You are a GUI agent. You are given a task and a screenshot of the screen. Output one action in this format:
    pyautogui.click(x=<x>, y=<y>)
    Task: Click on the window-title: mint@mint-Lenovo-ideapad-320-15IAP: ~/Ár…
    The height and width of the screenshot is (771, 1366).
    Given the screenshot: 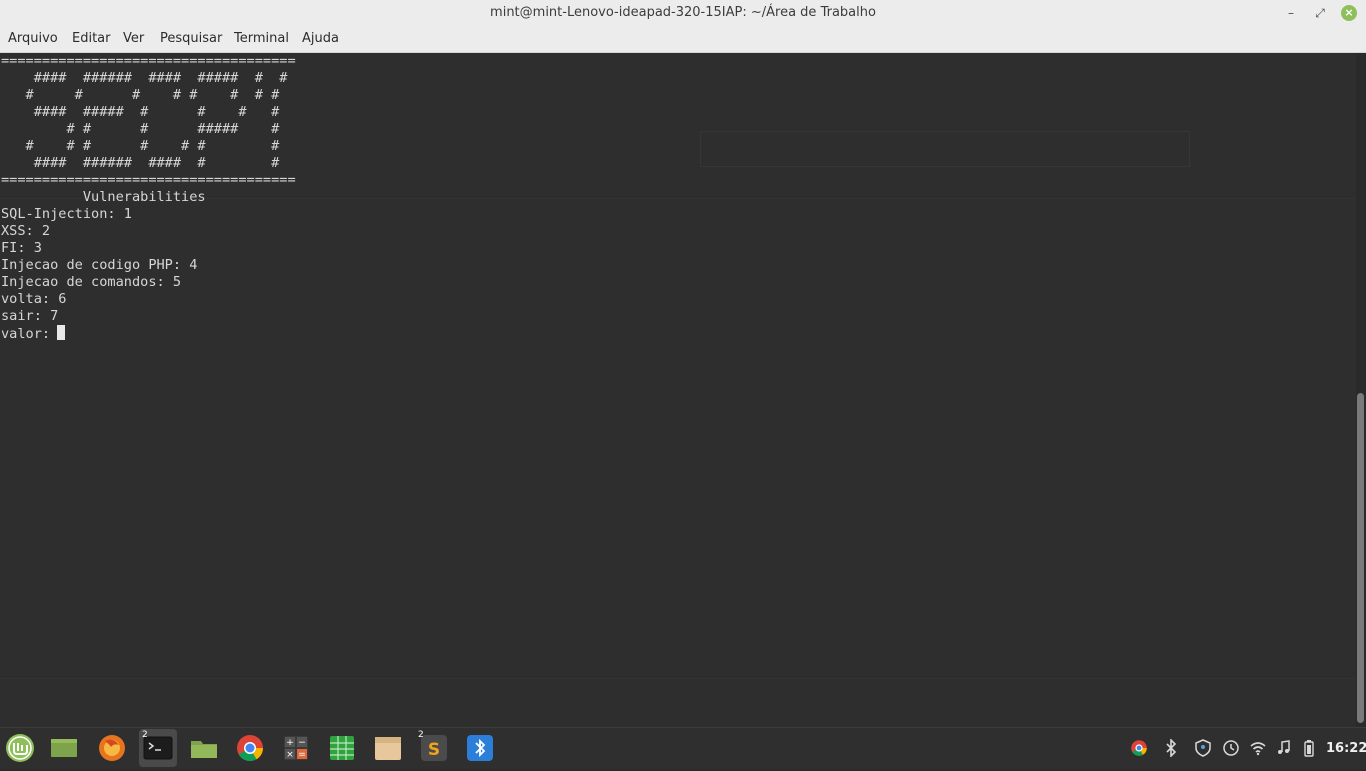 What is the action you would take?
    pyautogui.click(x=683, y=12)
    